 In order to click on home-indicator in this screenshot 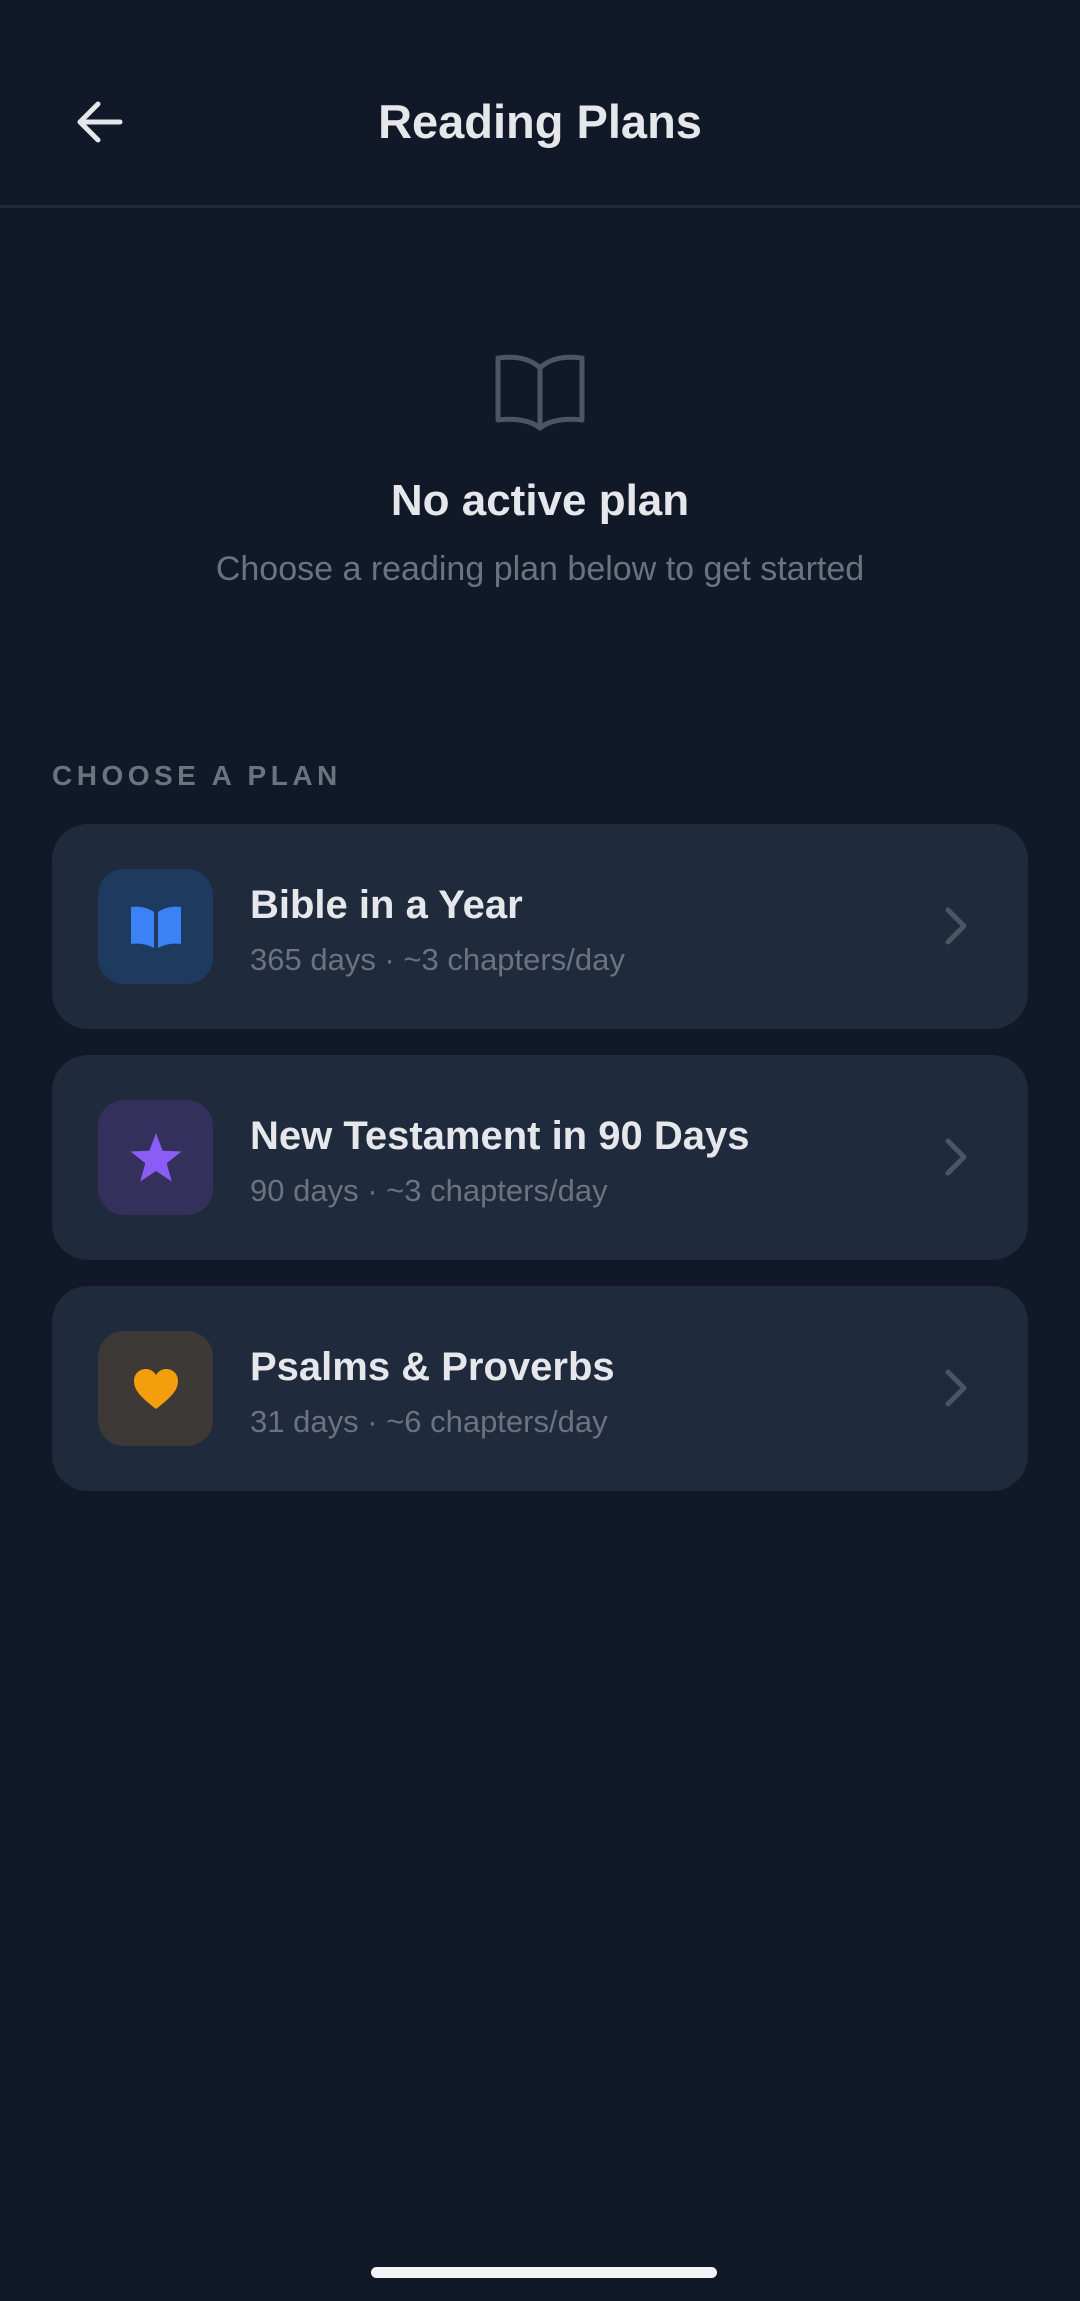, I will do `click(544, 2272)`.